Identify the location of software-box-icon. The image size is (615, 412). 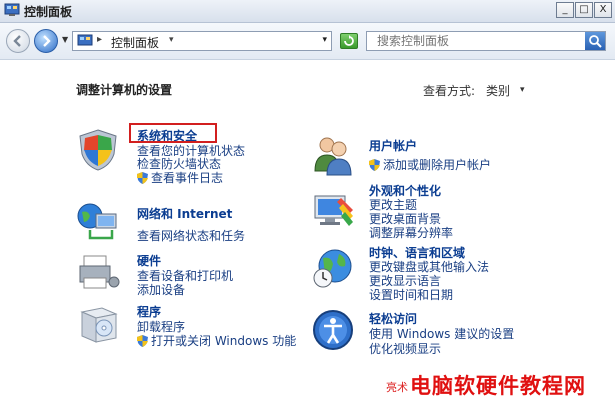
(99, 325).